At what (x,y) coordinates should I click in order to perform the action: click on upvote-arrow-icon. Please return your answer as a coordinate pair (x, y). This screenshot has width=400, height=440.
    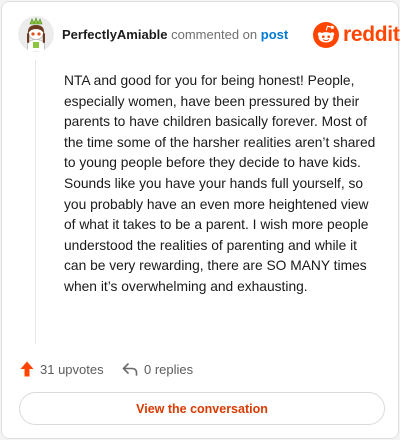
    Looking at the image, I should click on (27, 369).